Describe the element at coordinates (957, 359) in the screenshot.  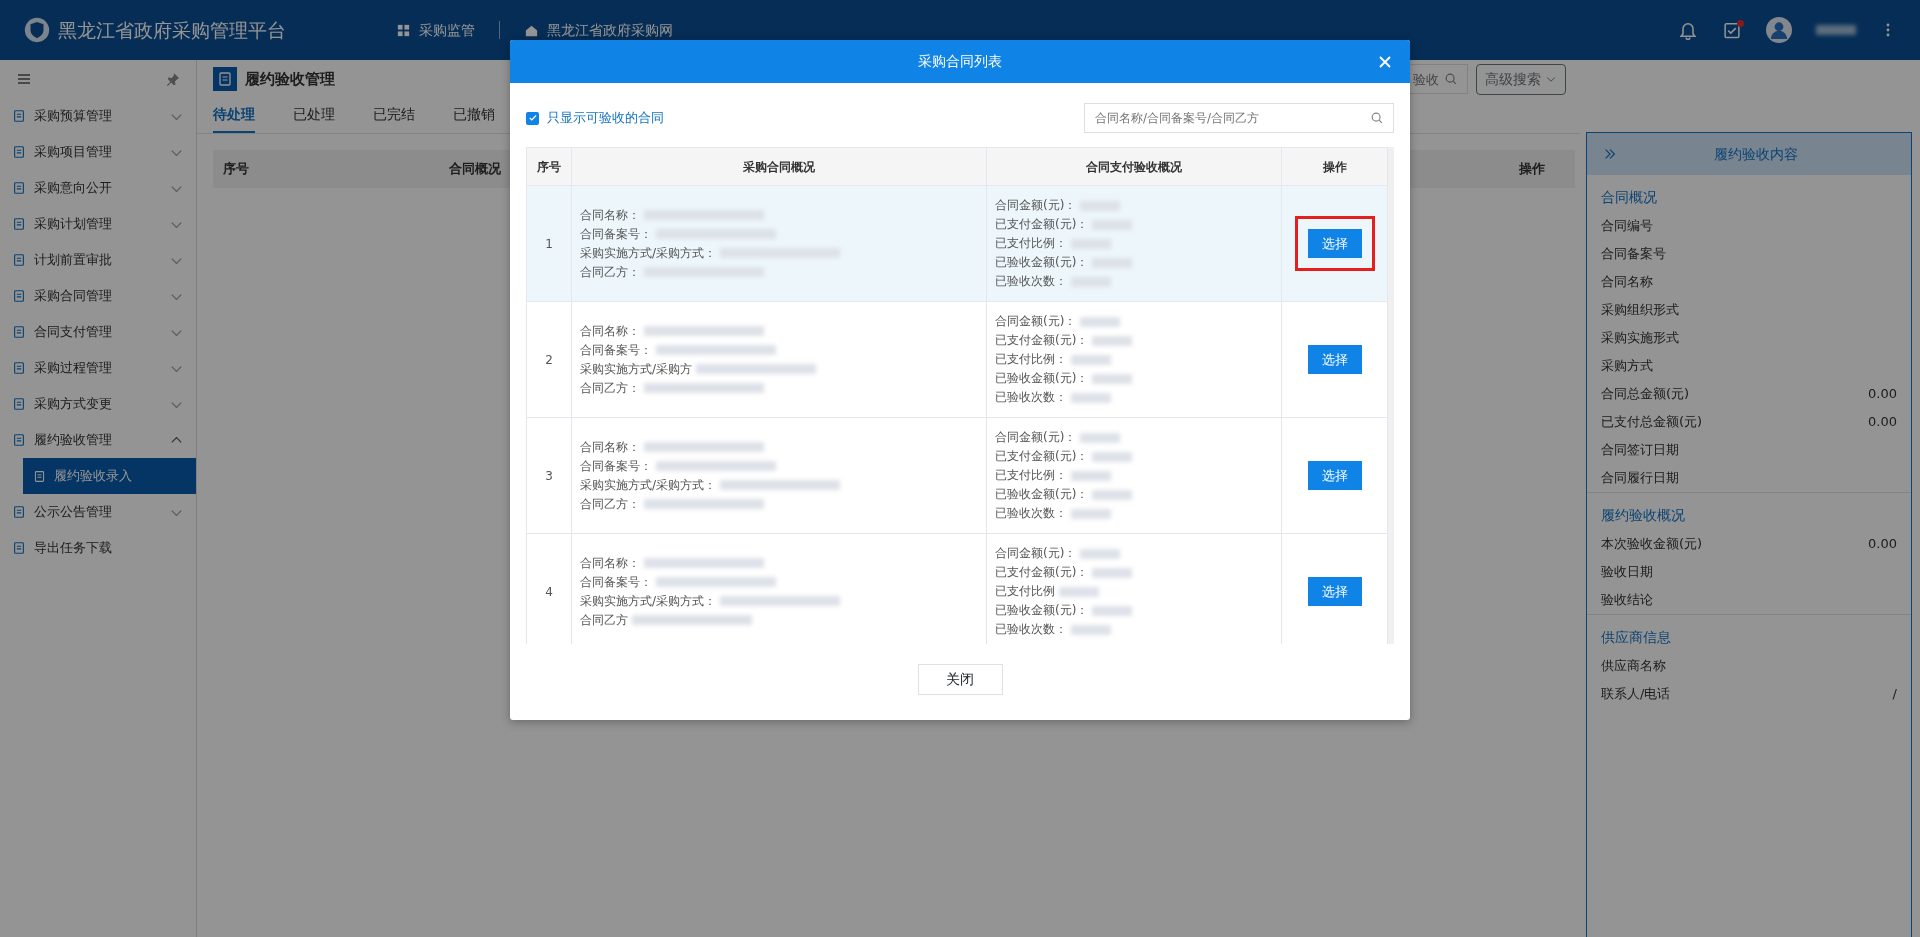
I see `table-row: 2 合同名称： 合同备案号： 采购实施方式/采购方 合同乙方： 合同金额(元)： 已支付金额(元)： 已支付比例： 已验收金额(元)： 已验收次数： 选择` at that location.